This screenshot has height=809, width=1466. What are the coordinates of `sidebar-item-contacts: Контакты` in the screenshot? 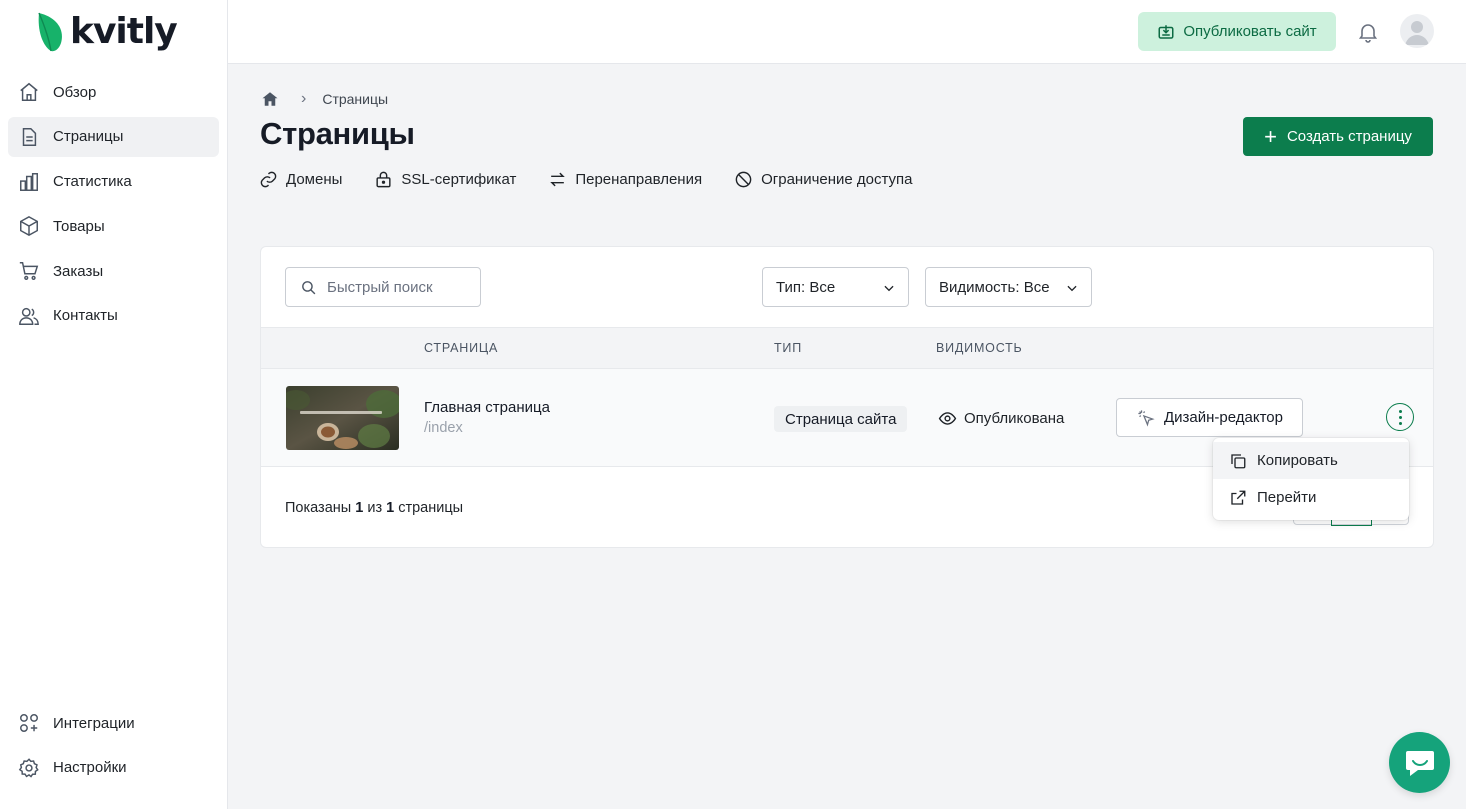 It's located at (113, 316).